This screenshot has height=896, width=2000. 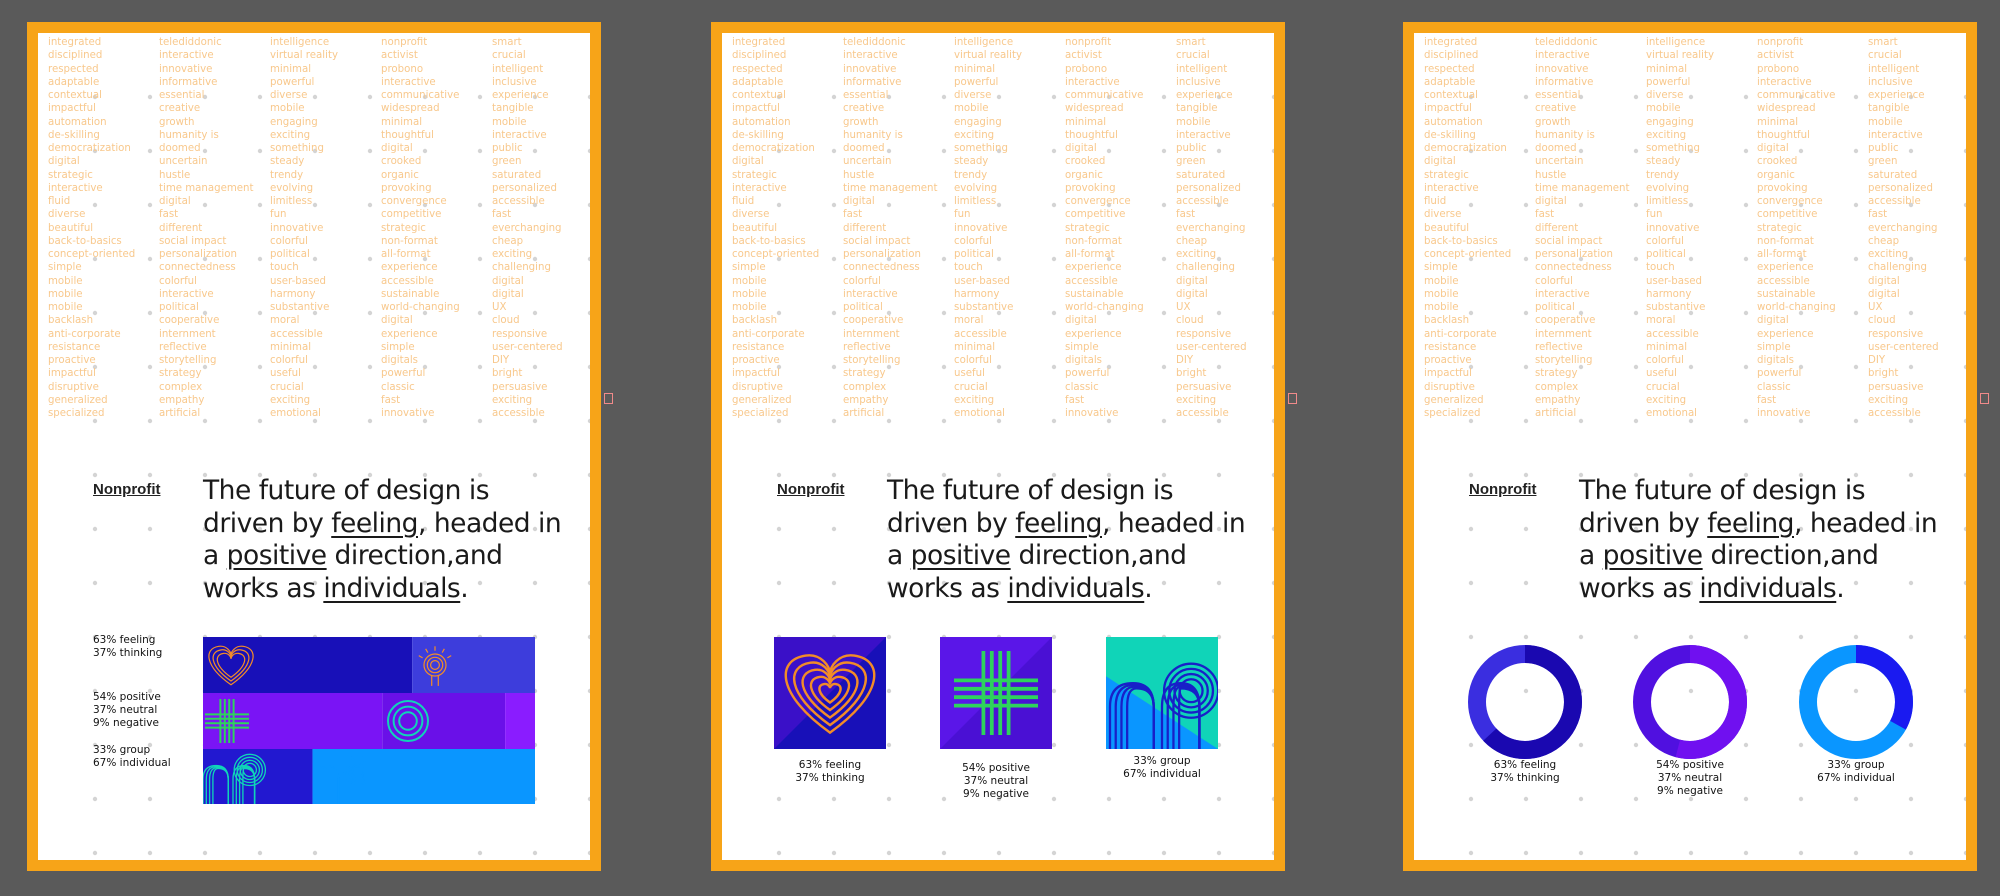 I want to click on keyword: minimal, so click(x=291, y=69).